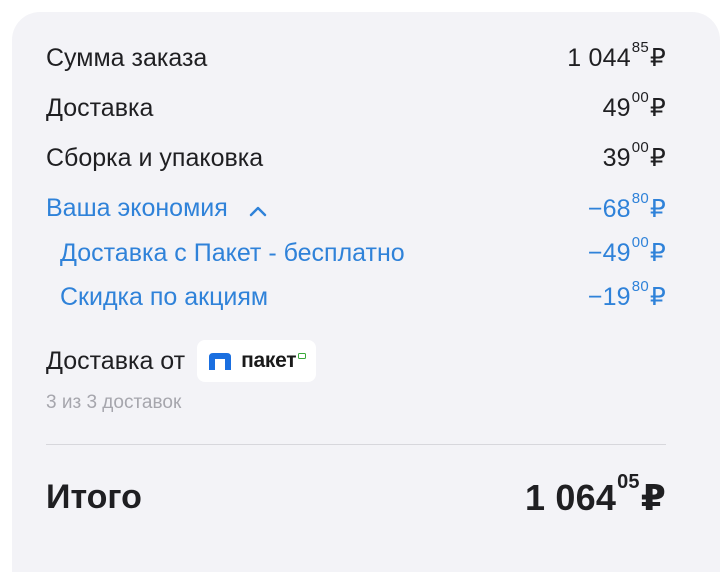 The image size is (720, 572). I want to click on packaging-cents: 00, so click(640, 147).